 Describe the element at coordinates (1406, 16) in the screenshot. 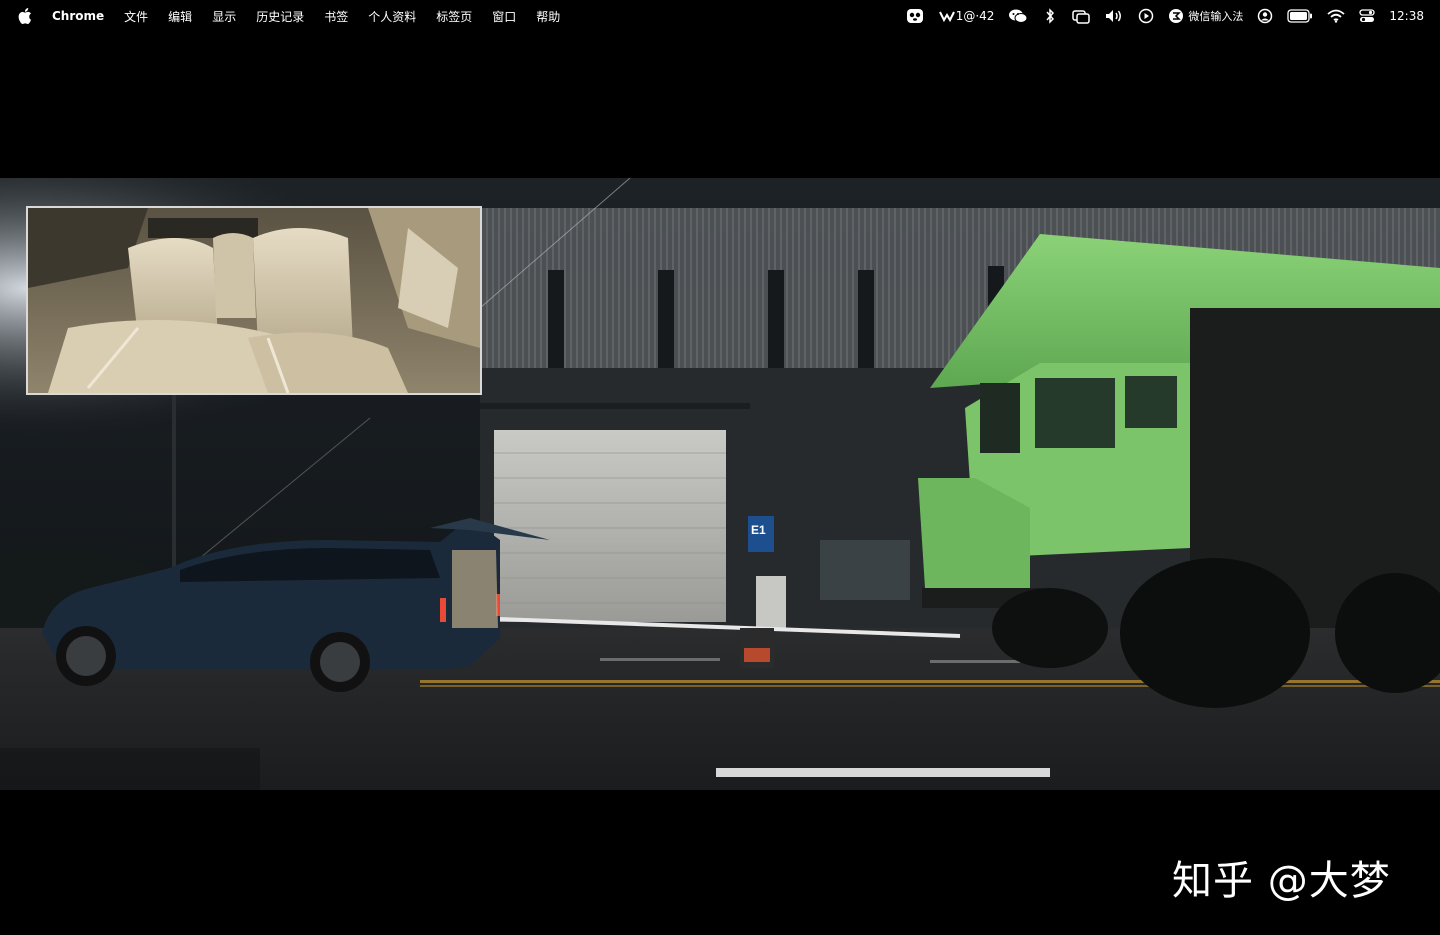

I see `clock: 12:38` at that location.